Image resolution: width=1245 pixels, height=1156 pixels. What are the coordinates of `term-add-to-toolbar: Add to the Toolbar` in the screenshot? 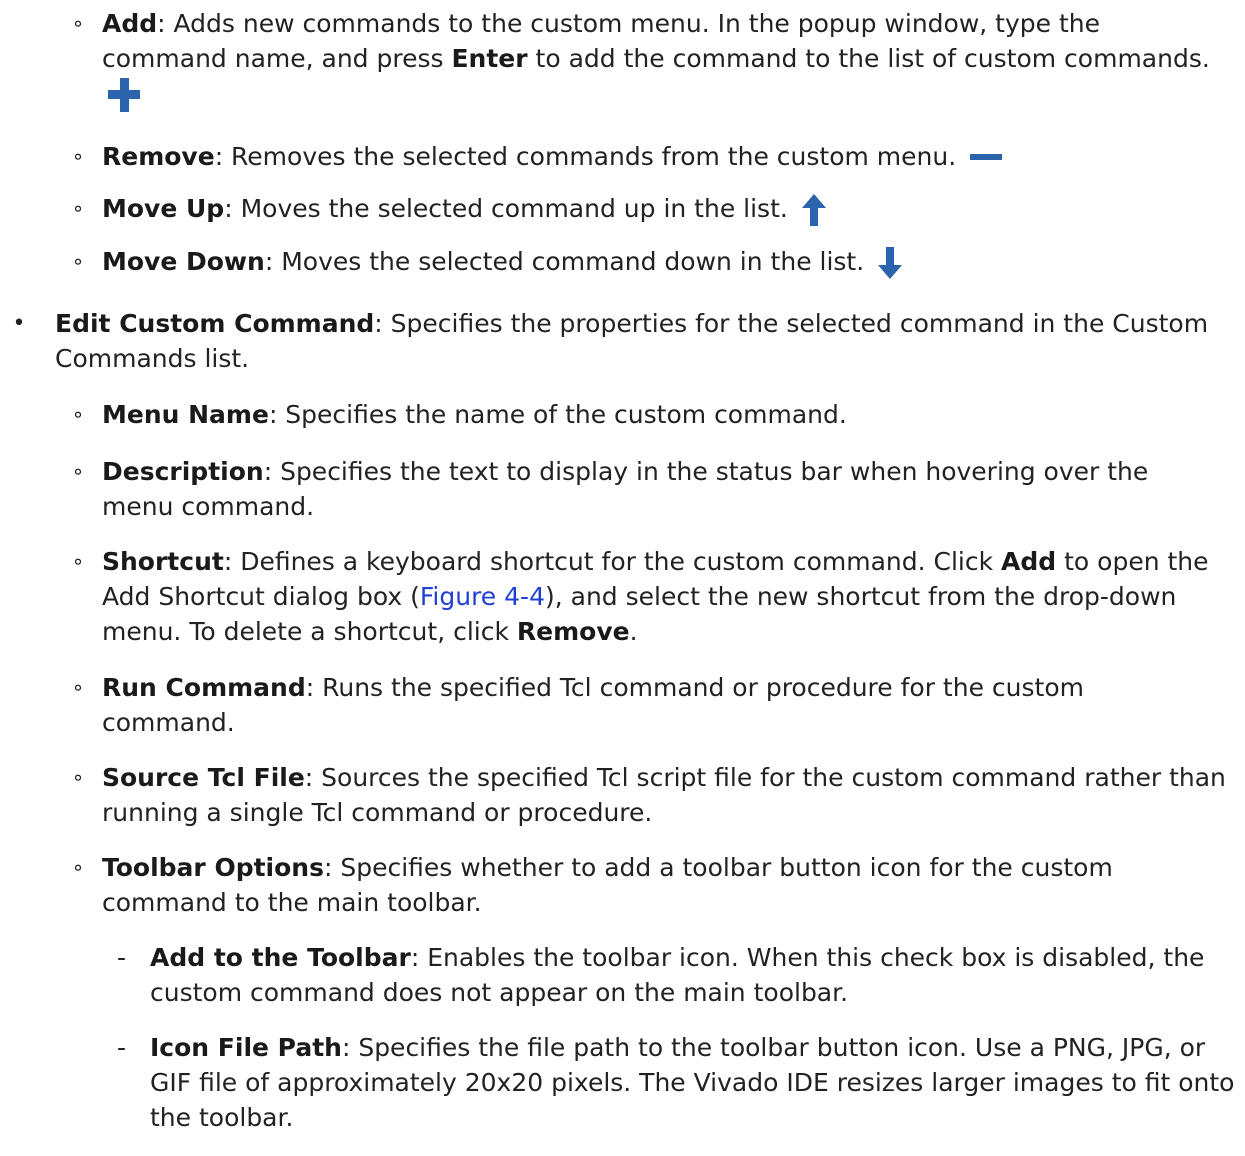 It's located at (280, 957).